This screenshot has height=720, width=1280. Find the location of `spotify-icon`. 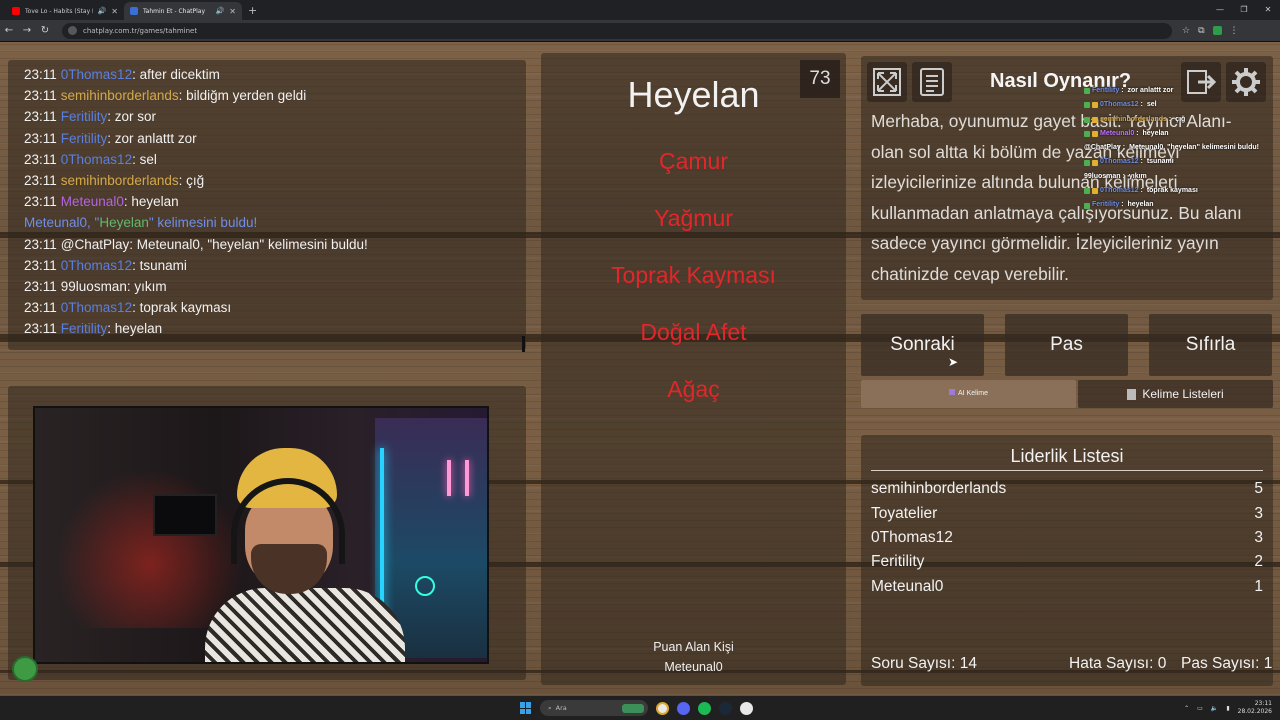

spotify-icon is located at coordinates (704, 708).